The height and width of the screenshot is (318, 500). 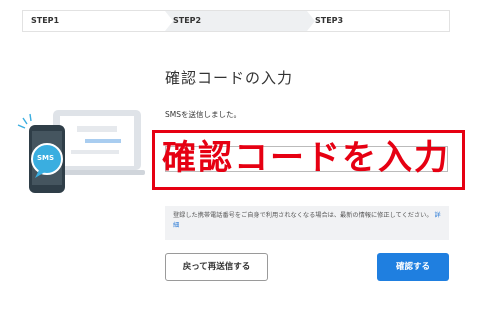 What do you see at coordinates (98, 21) in the screenshot?
I see `step-1: STEP1` at bounding box center [98, 21].